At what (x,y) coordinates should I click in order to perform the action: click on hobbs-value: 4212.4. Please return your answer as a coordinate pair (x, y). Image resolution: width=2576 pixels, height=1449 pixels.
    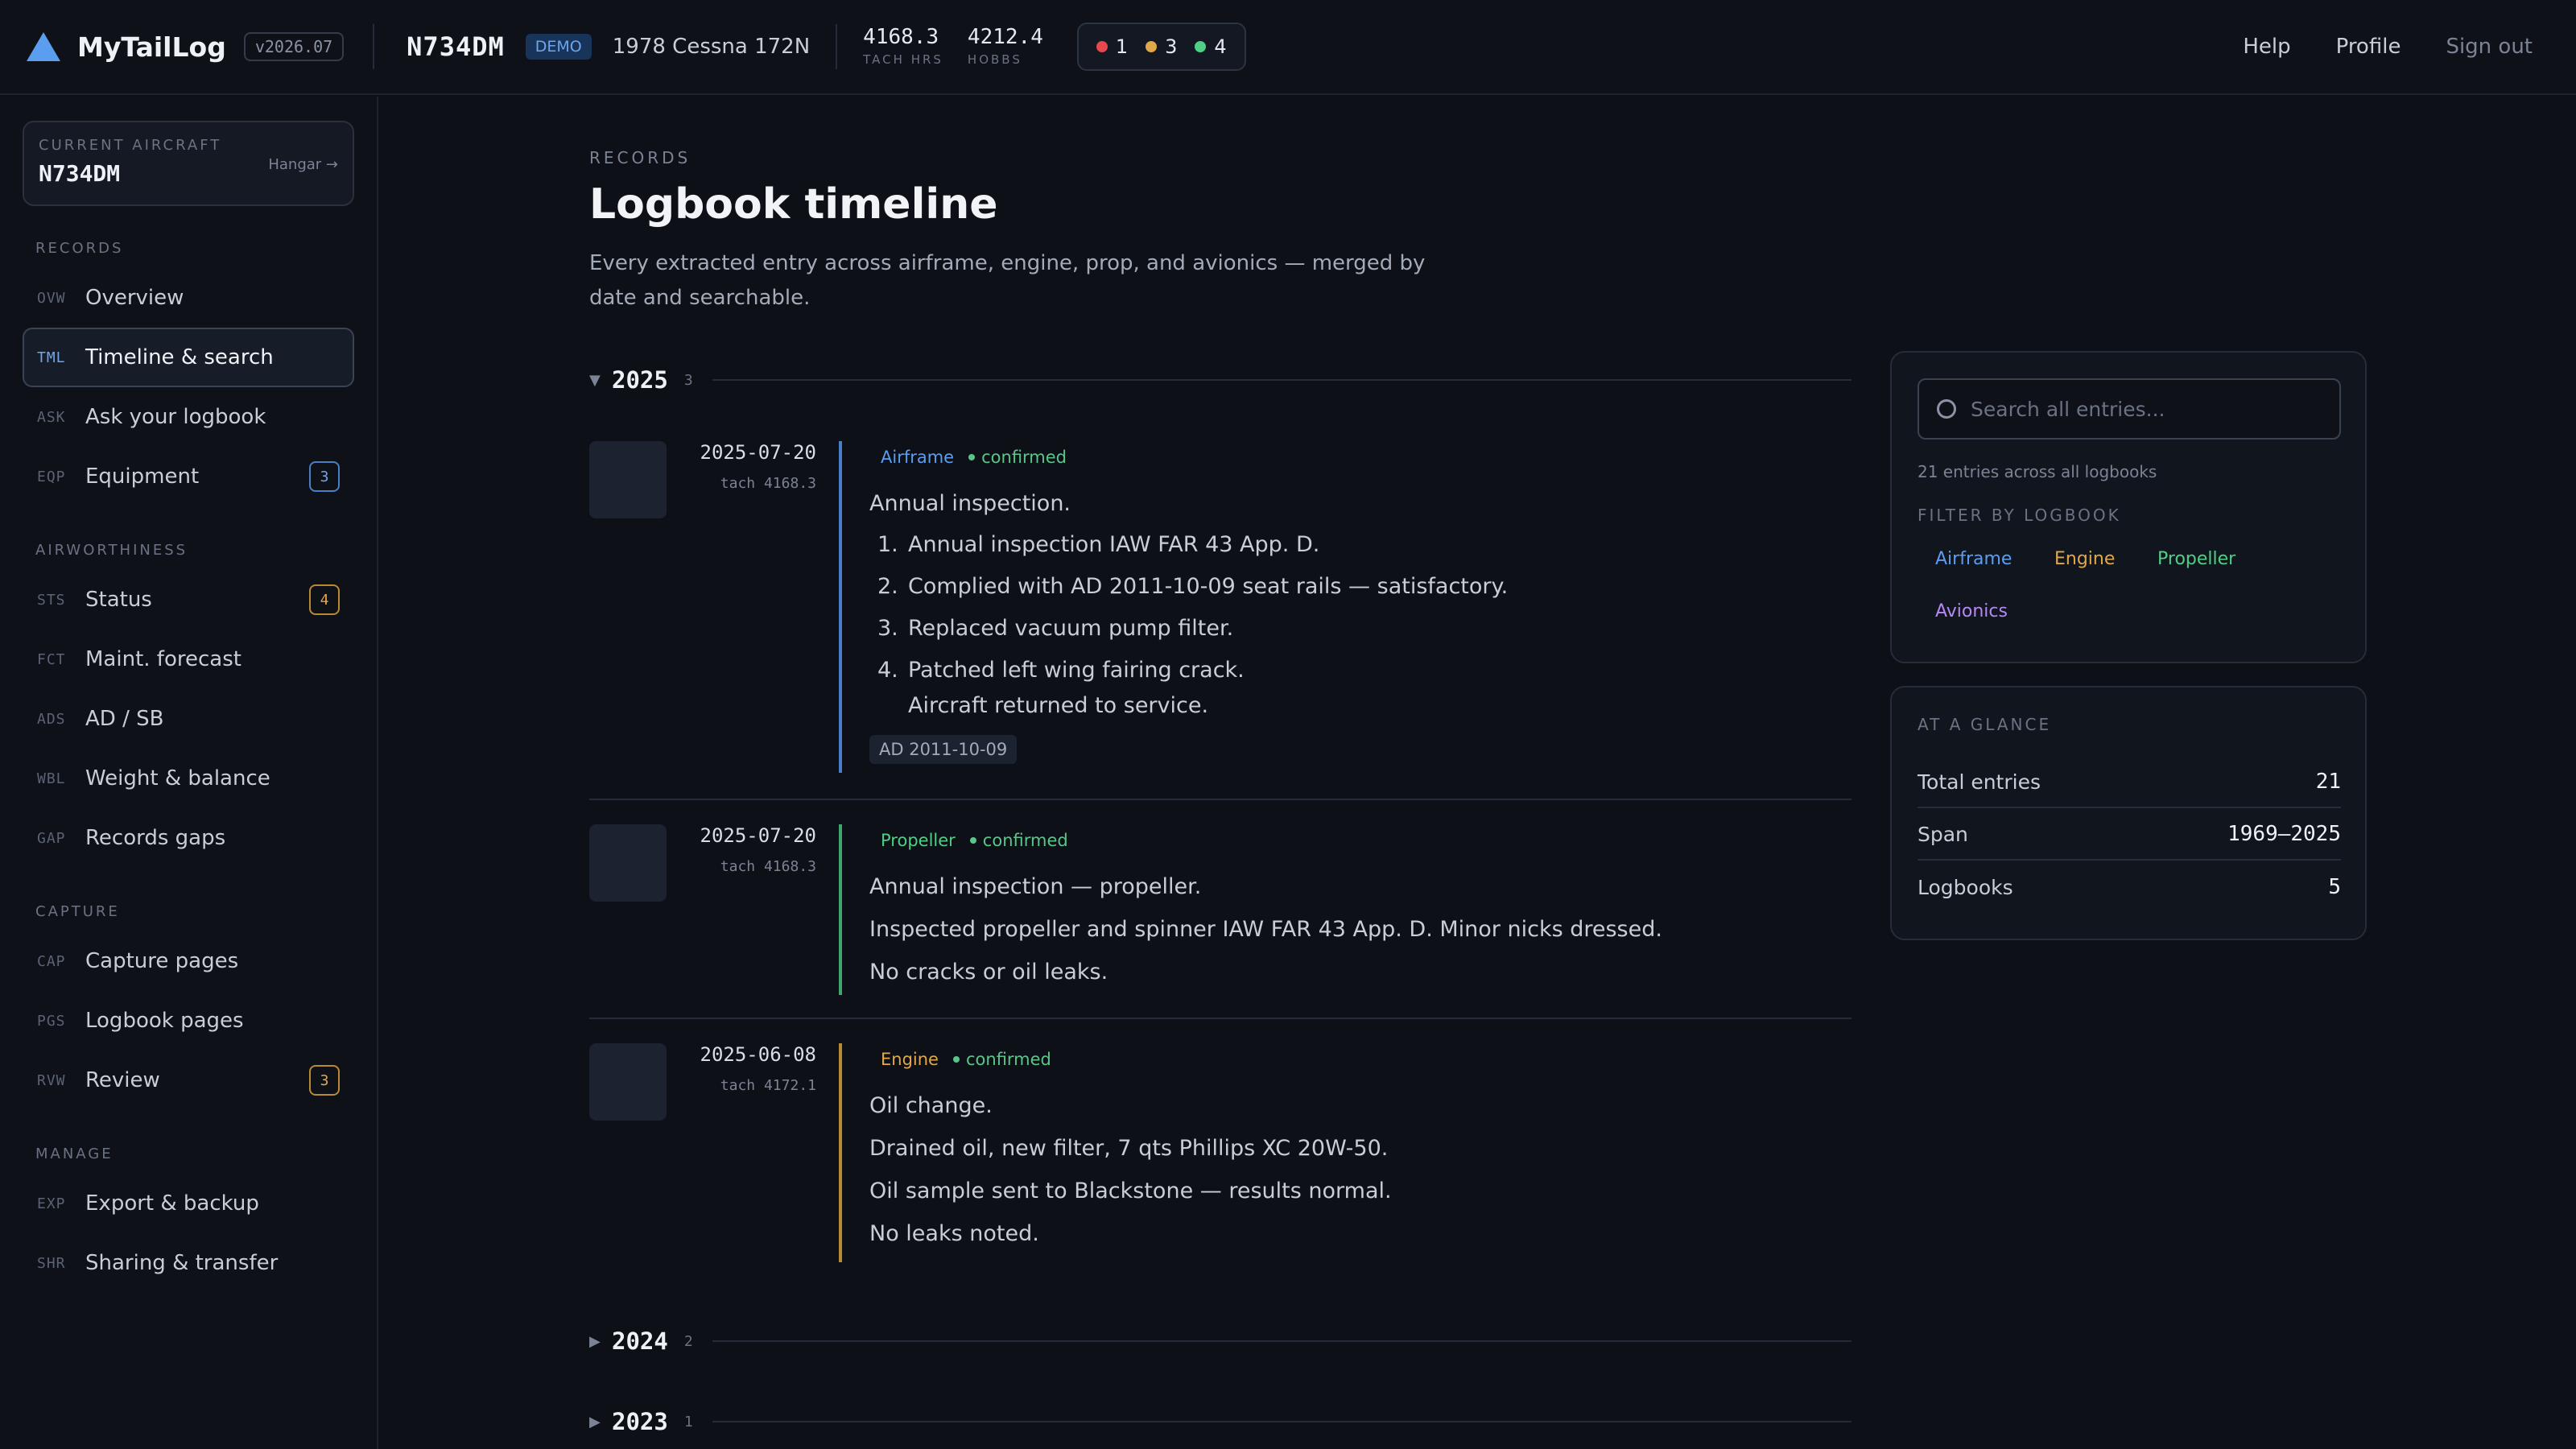
    Looking at the image, I should click on (1005, 37).